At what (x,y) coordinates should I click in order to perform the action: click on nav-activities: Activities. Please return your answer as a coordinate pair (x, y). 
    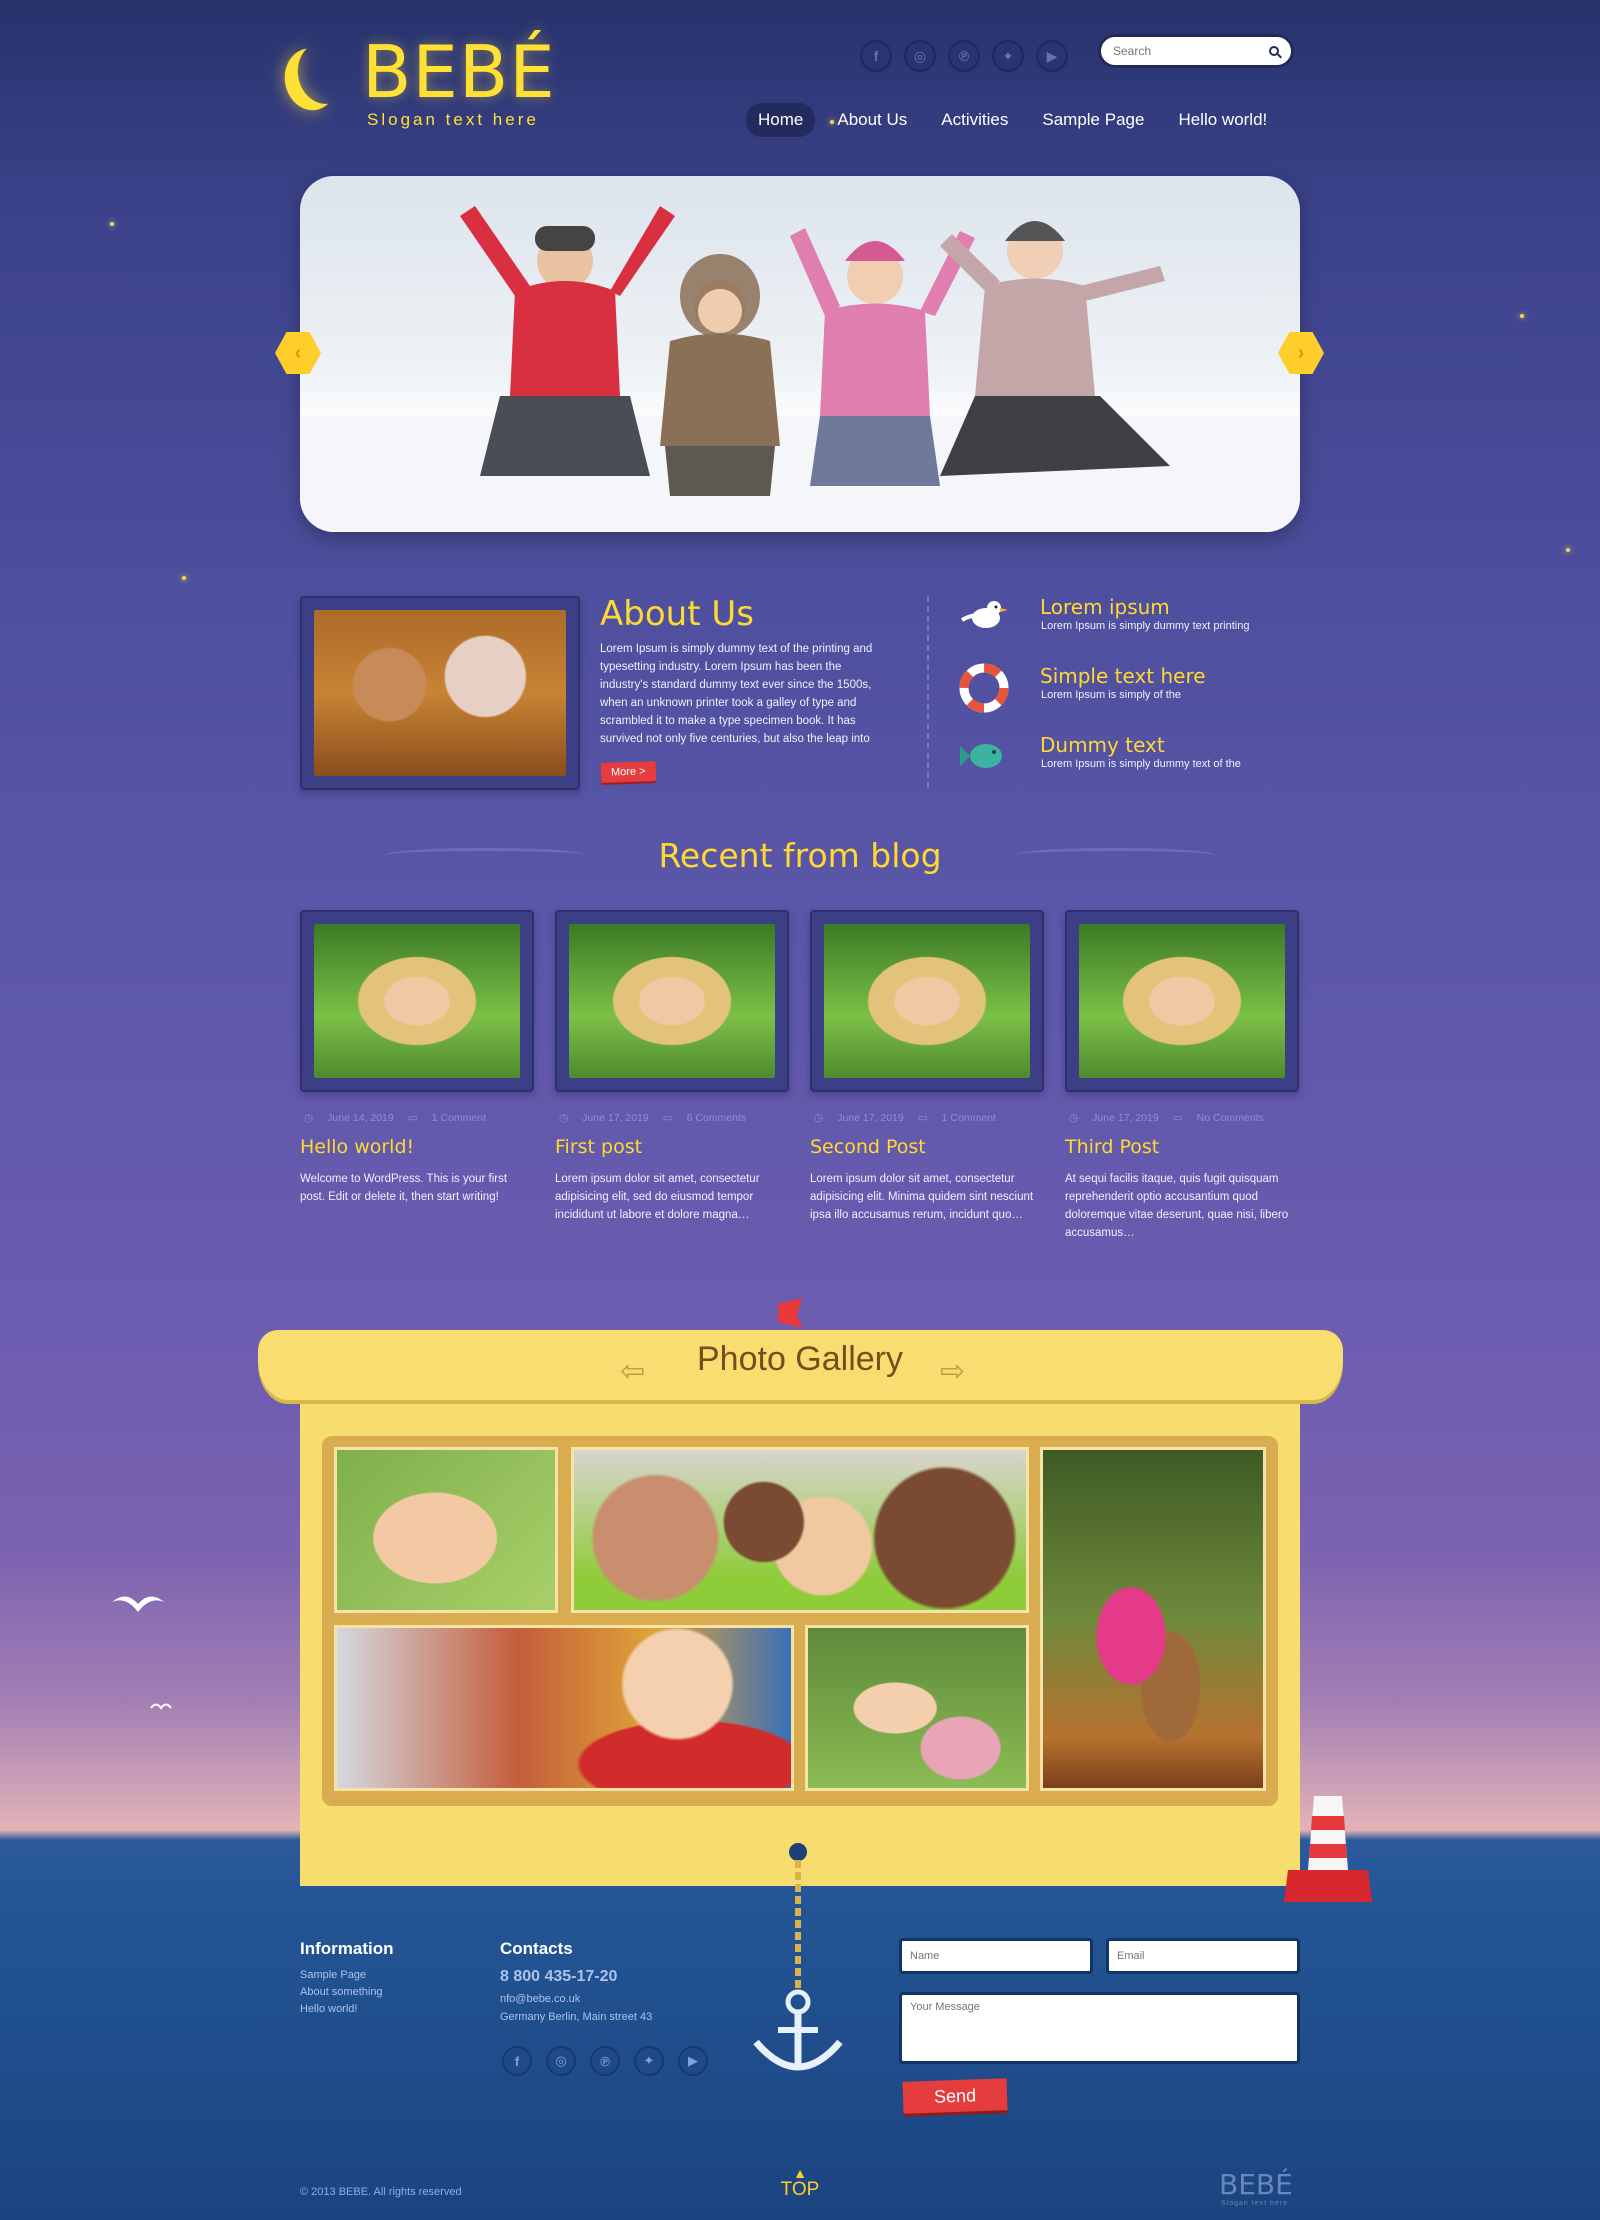
    Looking at the image, I should click on (974, 120).